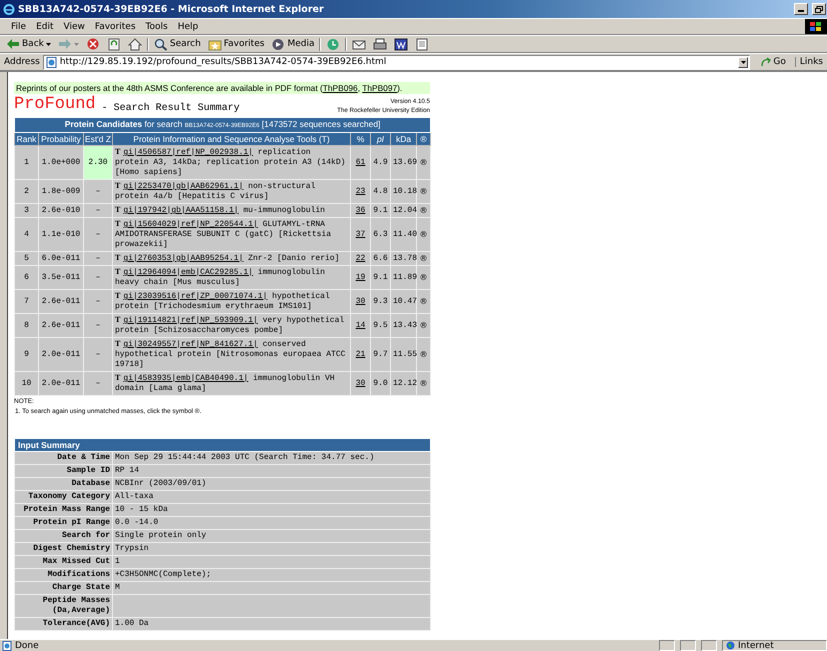 The image size is (827, 651). What do you see at coordinates (380, 235) in the screenshot?
I see `table-cell: 6.3` at bounding box center [380, 235].